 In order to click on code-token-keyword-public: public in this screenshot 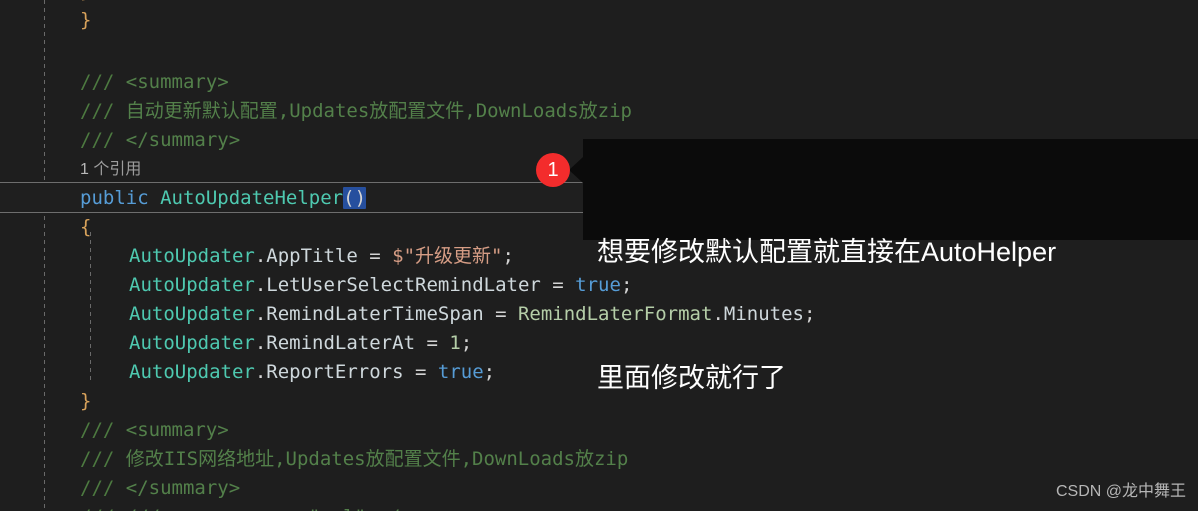, I will do `click(114, 198)`.